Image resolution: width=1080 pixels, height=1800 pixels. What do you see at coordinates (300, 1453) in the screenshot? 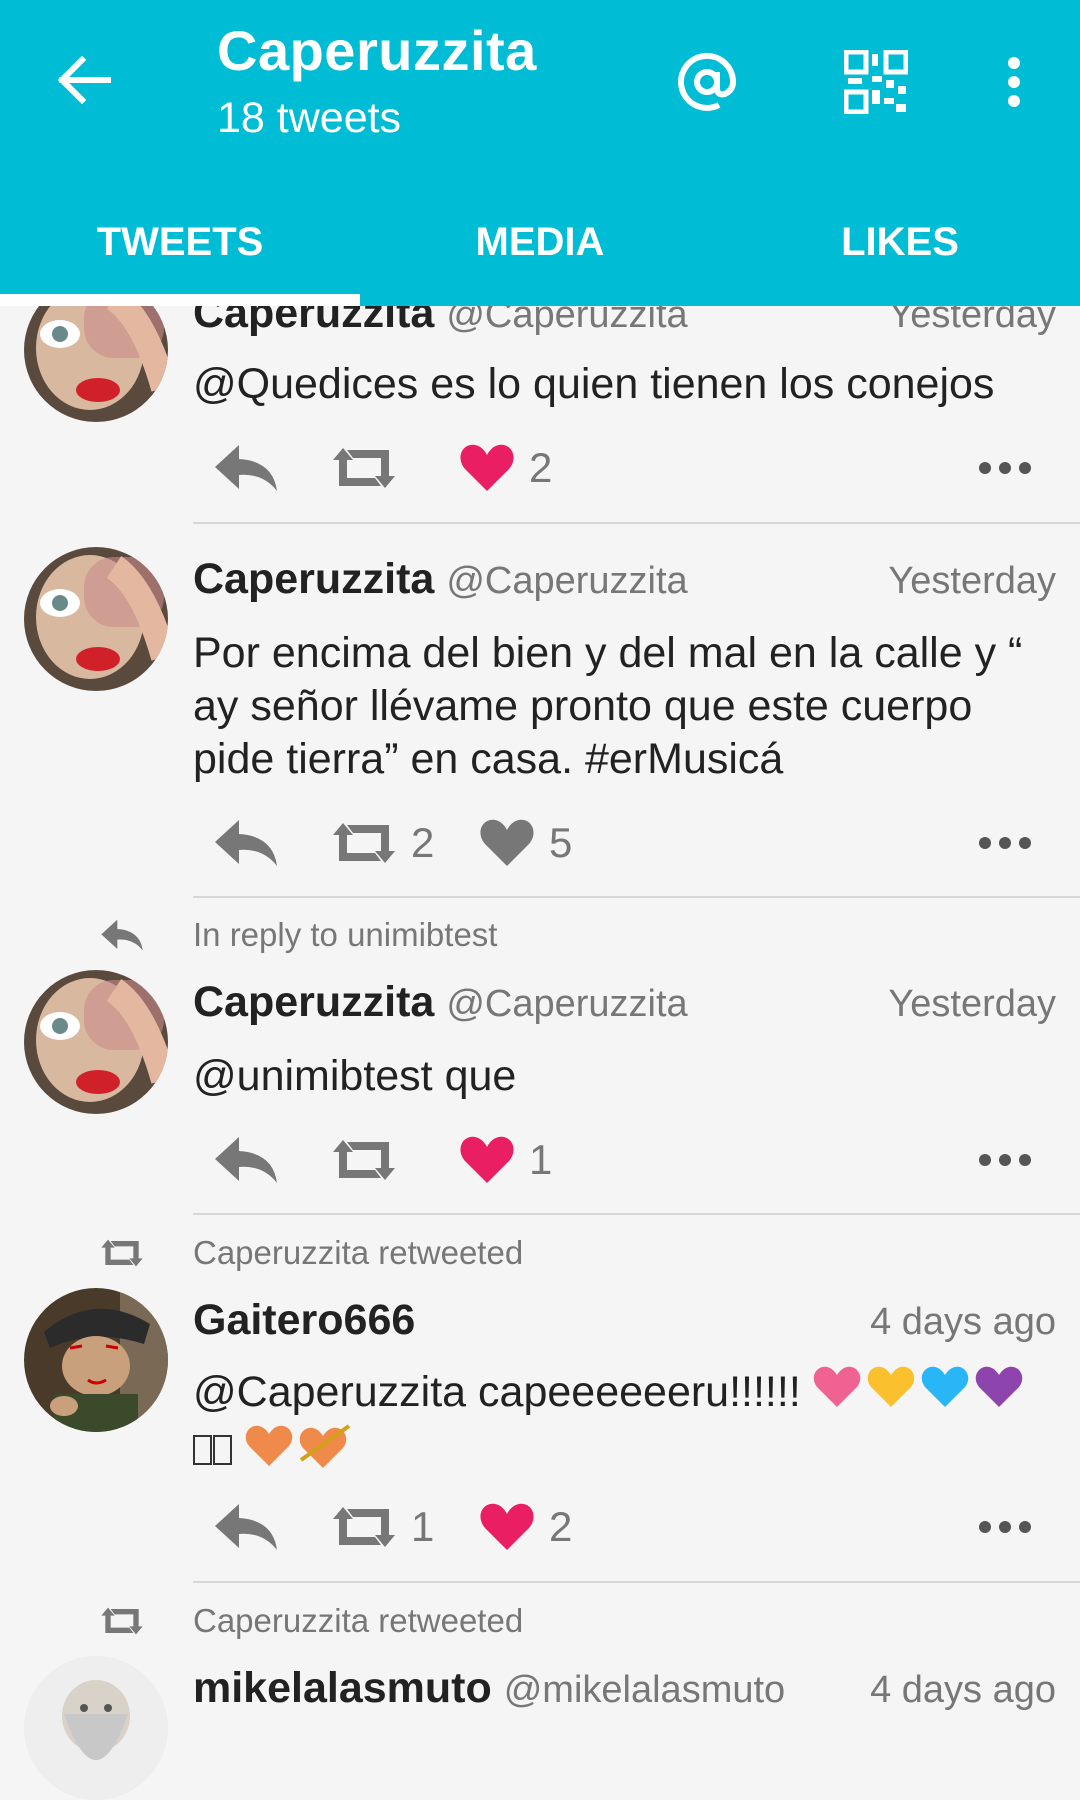
I see `emoji-orange-hearts` at bounding box center [300, 1453].